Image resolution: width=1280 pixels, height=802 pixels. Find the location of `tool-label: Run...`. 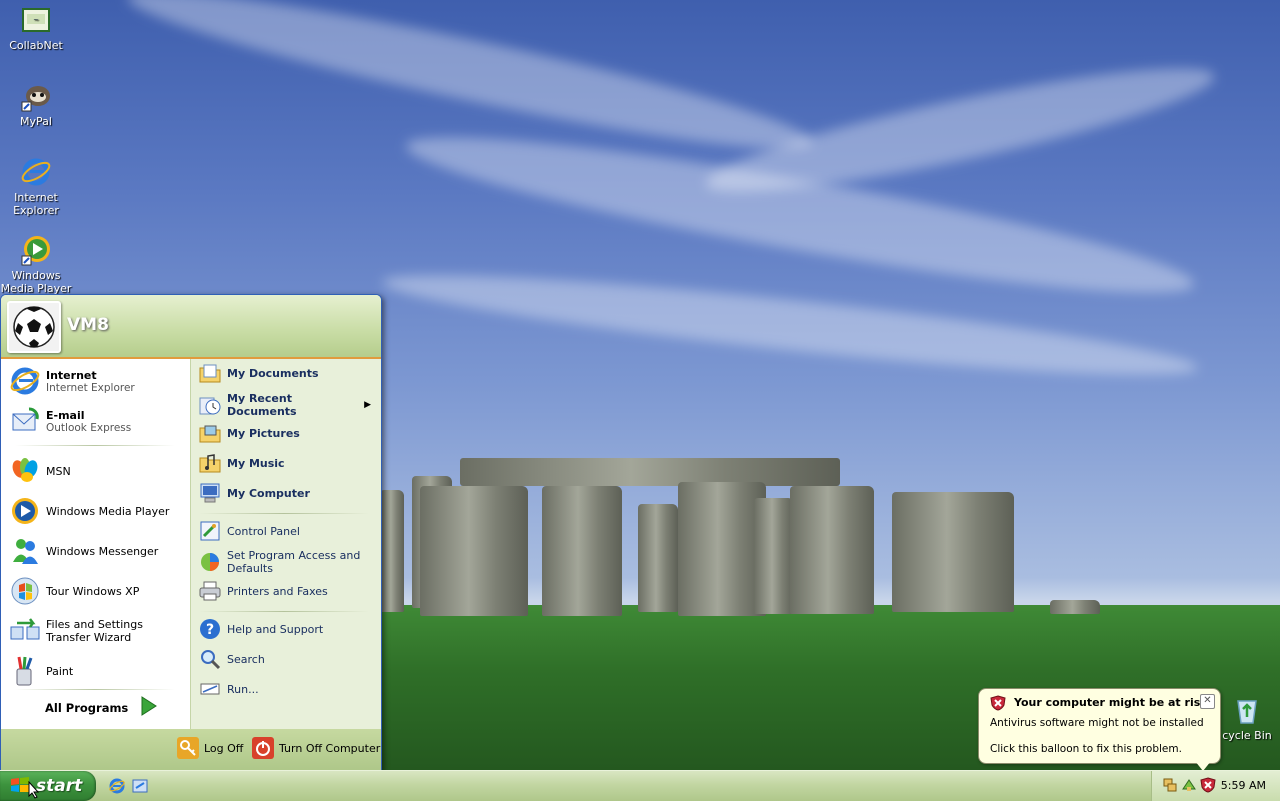

tool-label: Run... is located at coordinates (243, 689).